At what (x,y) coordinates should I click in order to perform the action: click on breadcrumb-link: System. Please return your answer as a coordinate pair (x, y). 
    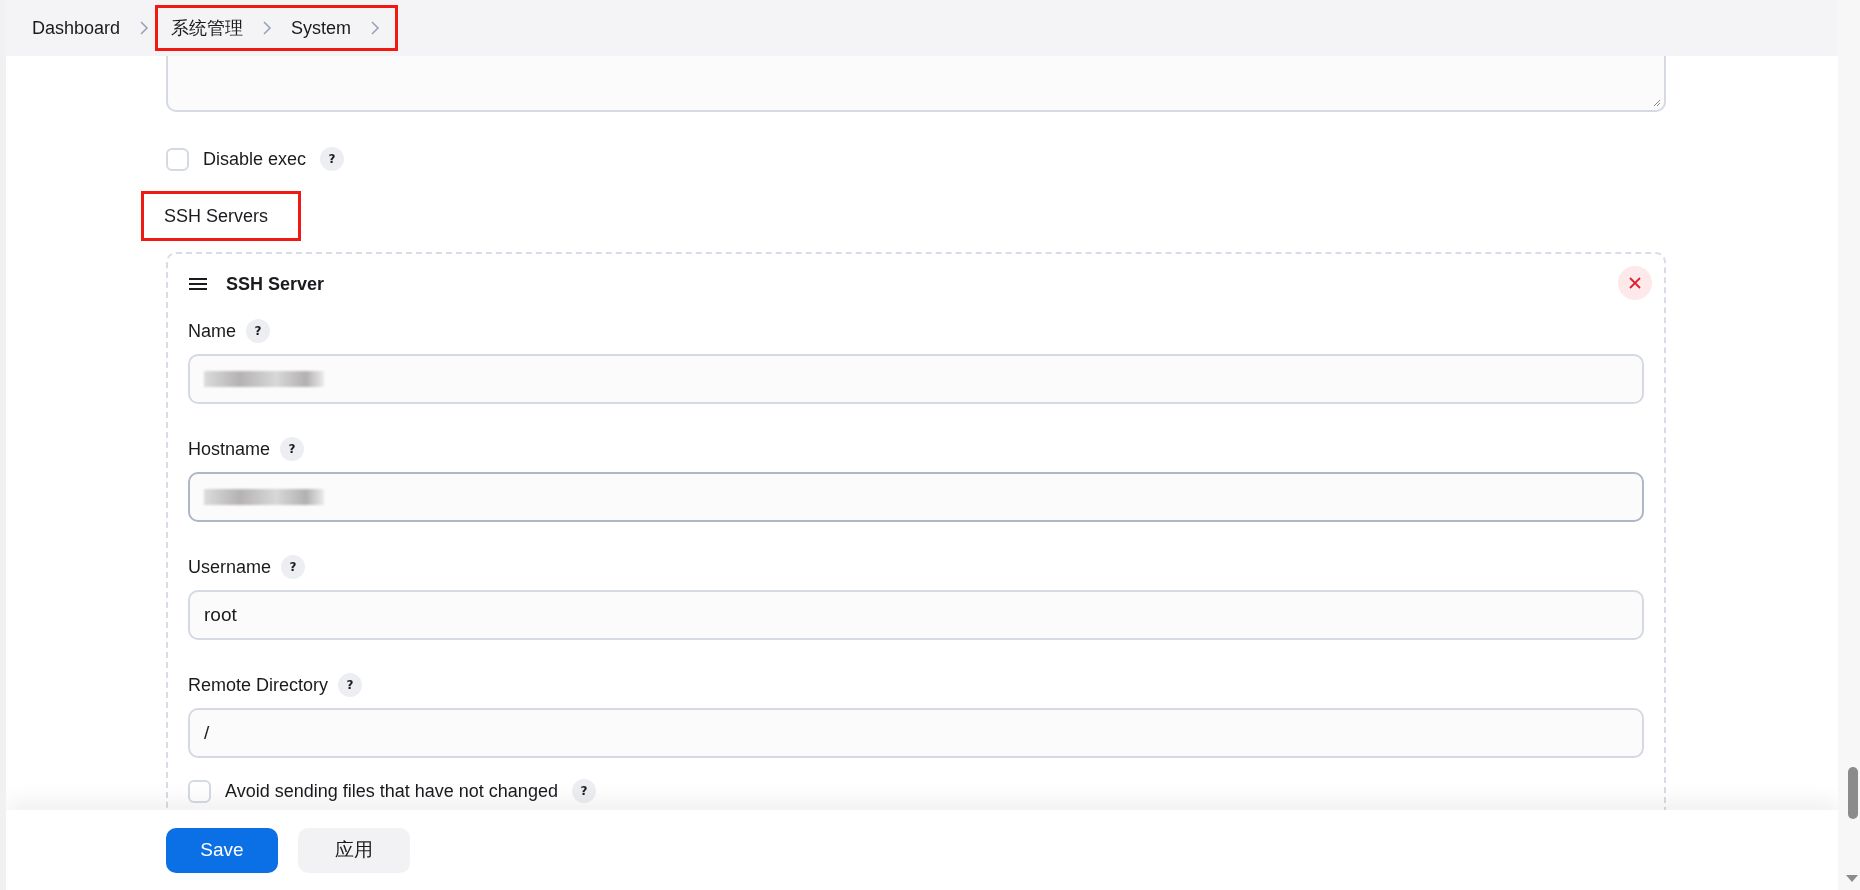
    Looking at the image, I should click on (321, 28).